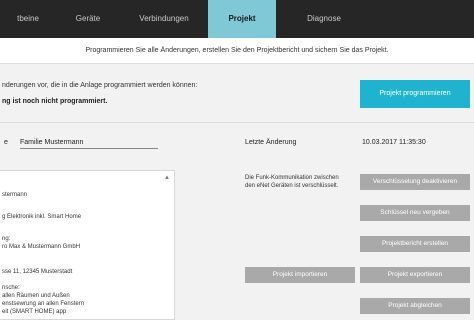 The width and height of the screenshot is (474, 320). I want to click on tab-geraete: Geräte, so click(88, 19).